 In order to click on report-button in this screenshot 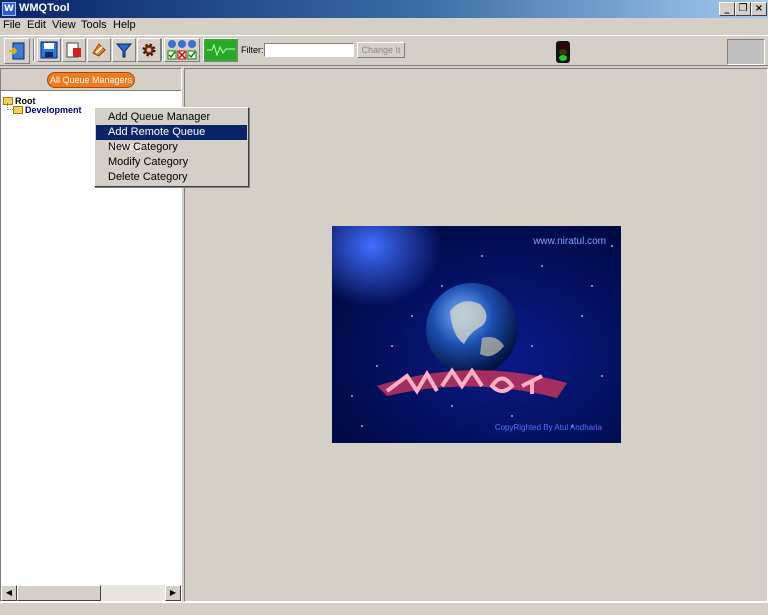, I will do `click(74, 50)`.